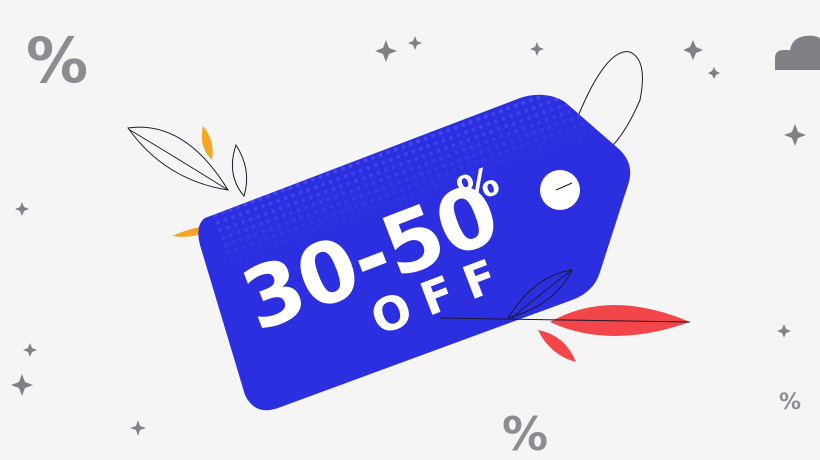  Describe the element at coordinates (797, 52) in the screenshot. I see `cloud-icon` at that location.